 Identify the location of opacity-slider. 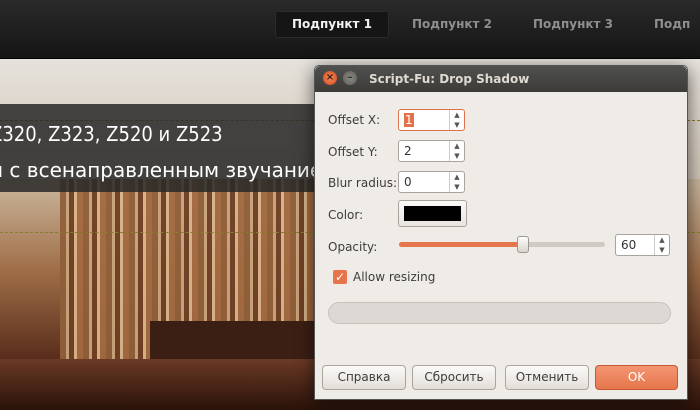
(502, 244).